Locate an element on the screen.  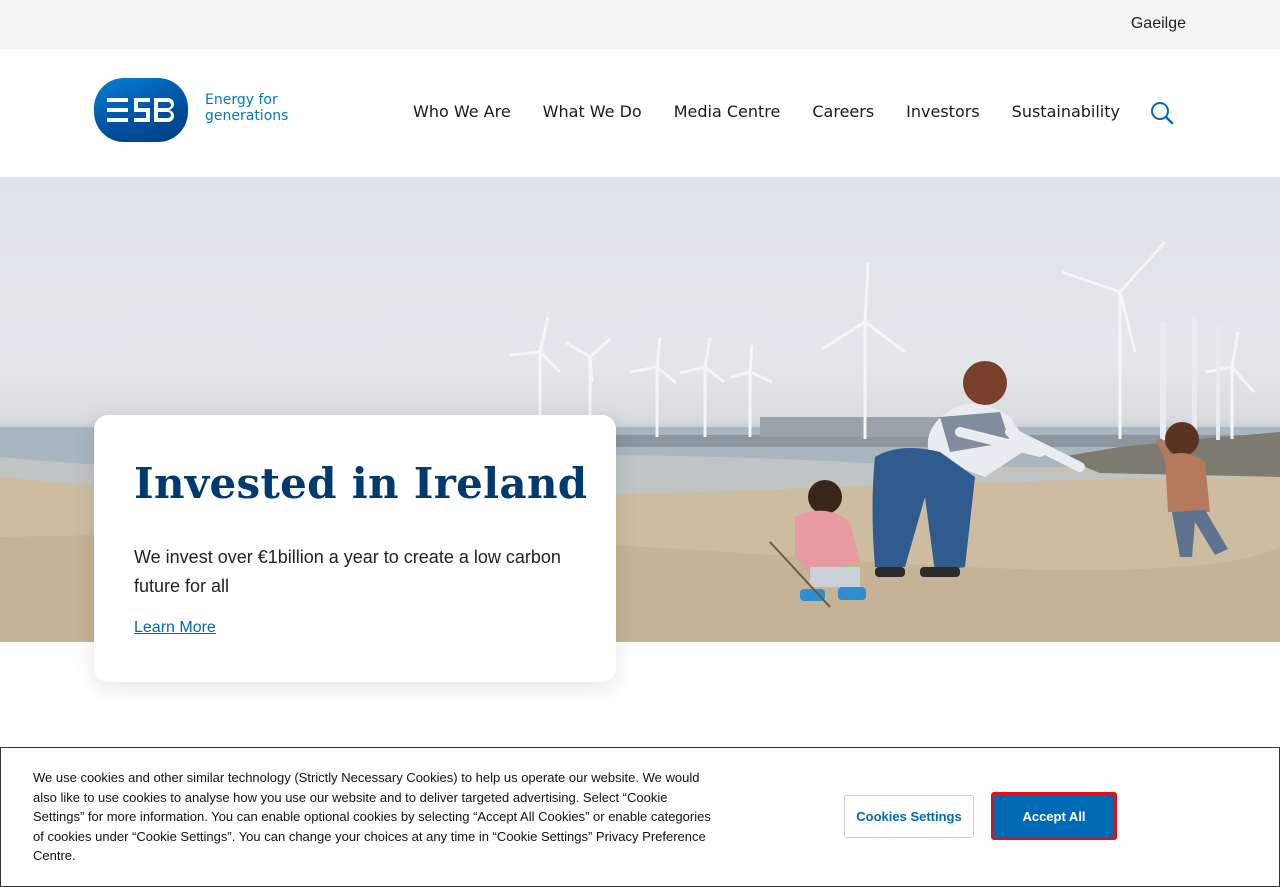
learn-more-link: Learn More is located at coordinates (175, 628).